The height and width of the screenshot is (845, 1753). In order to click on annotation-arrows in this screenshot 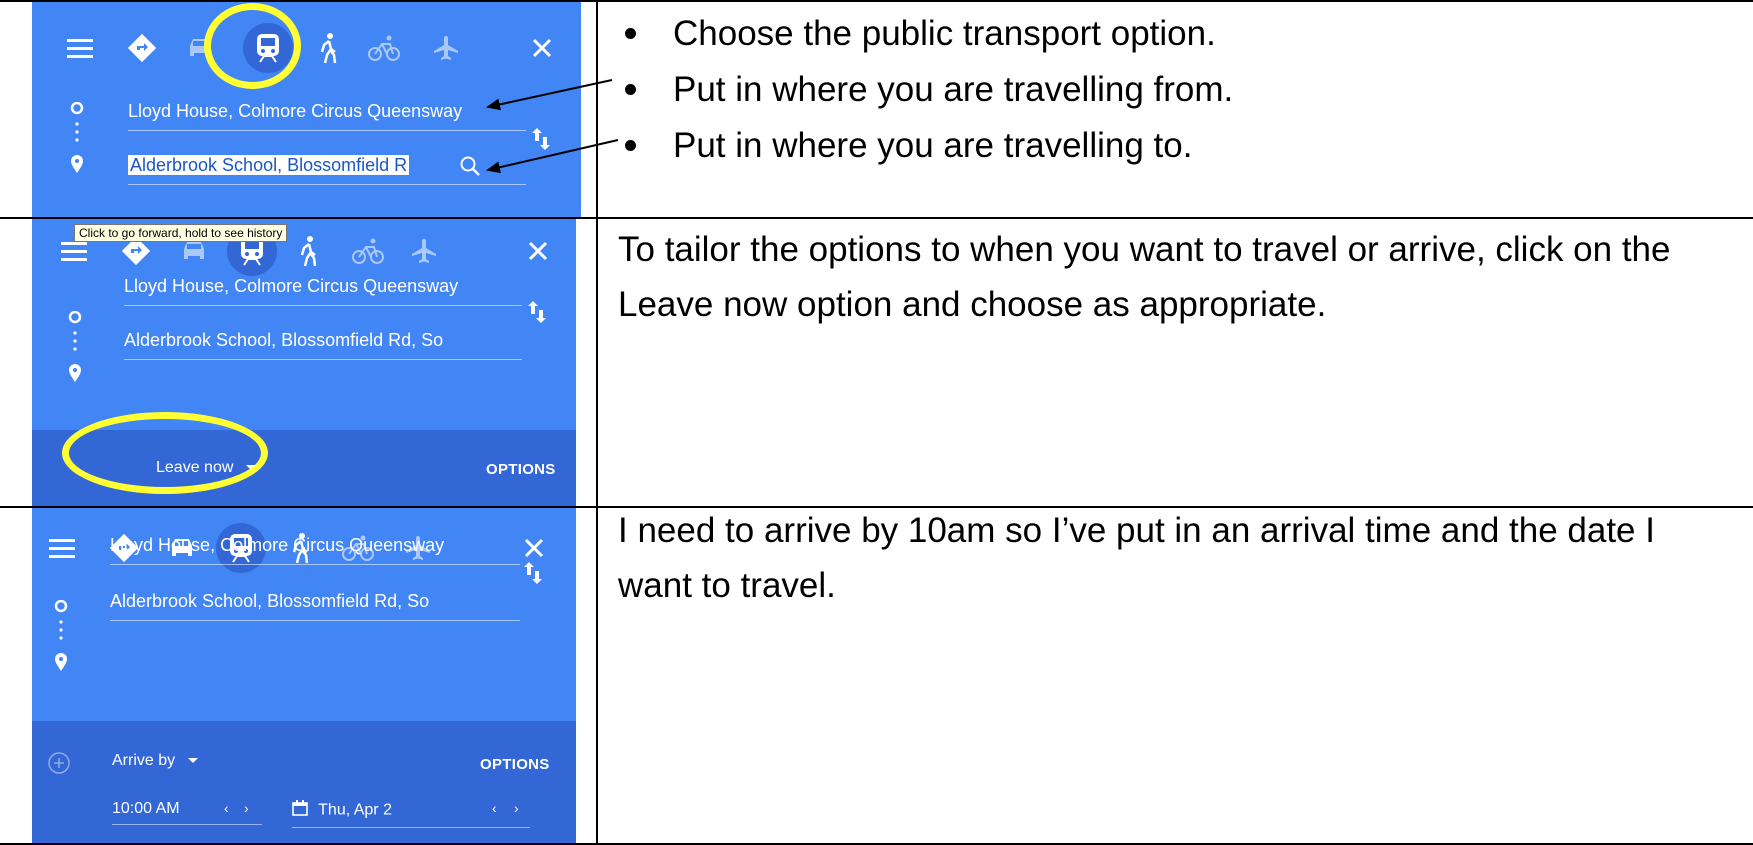, I will do `click(552, 126)`.